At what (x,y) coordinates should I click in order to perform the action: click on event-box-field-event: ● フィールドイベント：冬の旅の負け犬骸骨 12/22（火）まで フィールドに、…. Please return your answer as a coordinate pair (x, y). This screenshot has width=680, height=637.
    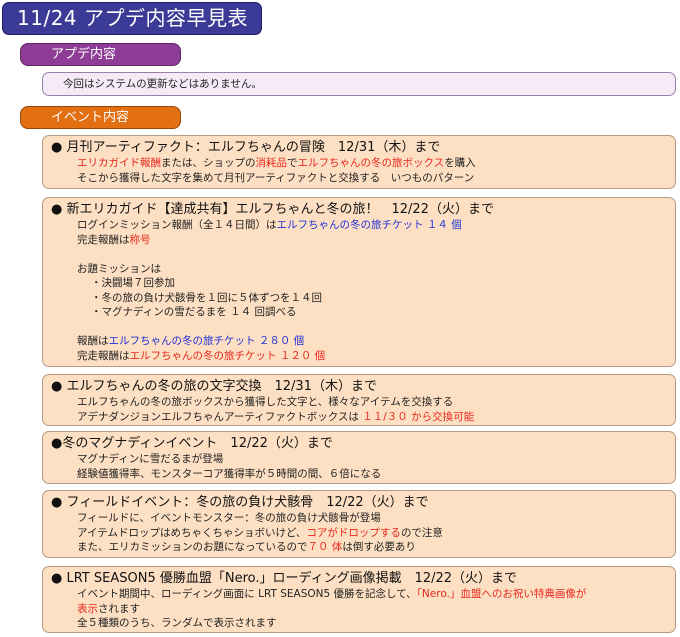
    Looking at the image, I should click on (359, 524).